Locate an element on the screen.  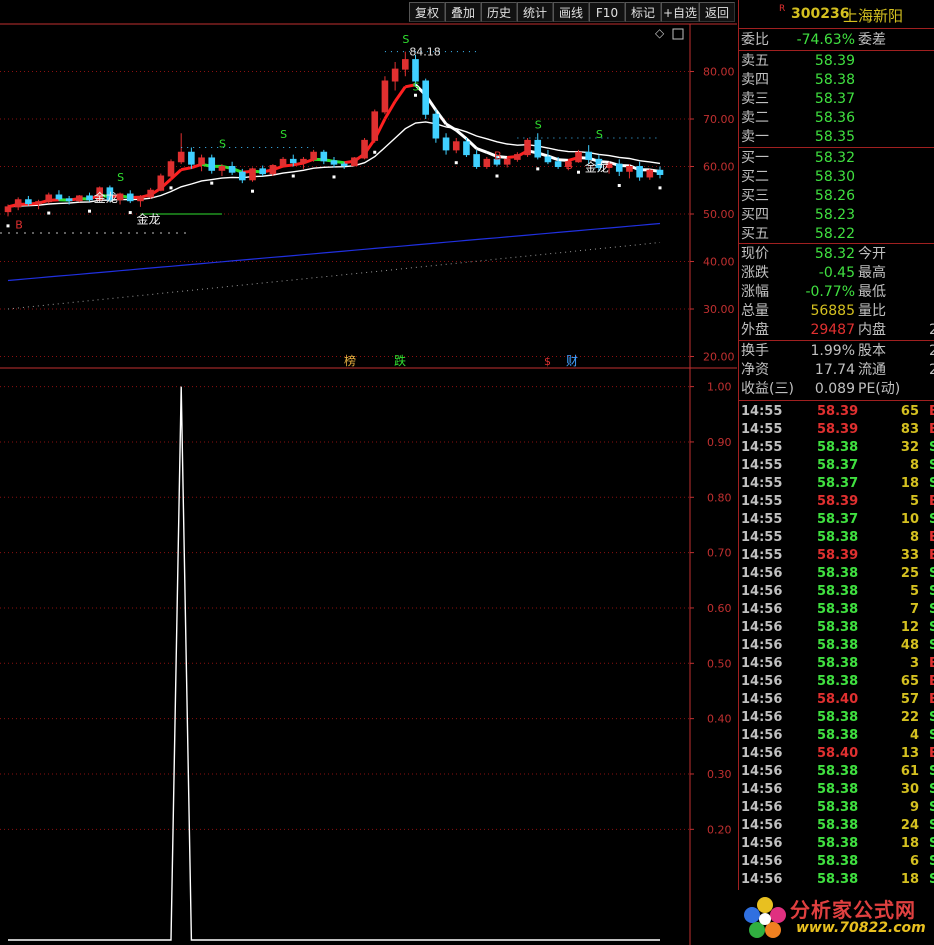
tick-volume: 83 is located at coordinates (909, 429).